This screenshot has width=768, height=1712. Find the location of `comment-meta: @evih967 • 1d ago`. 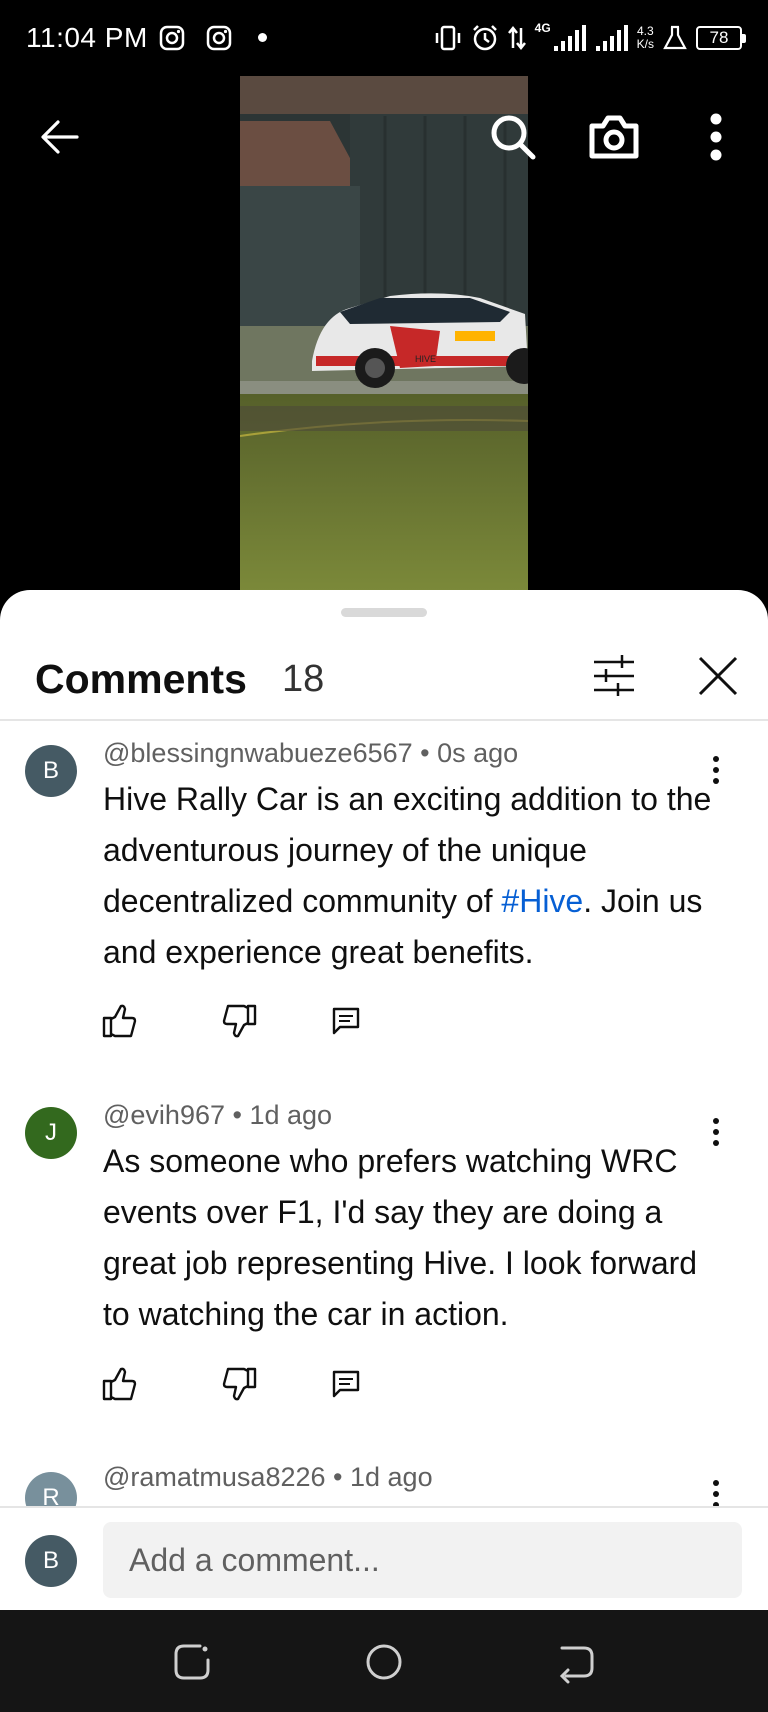

comment-meta: @evih967 • 1d ago is located at coordinates (217, 1115).